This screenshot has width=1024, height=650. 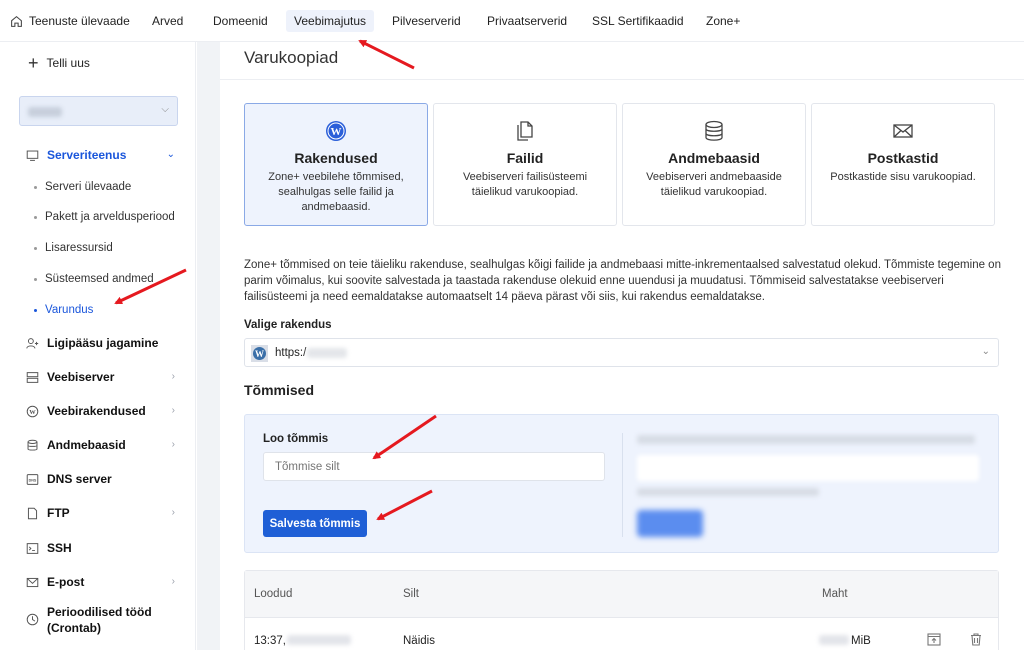 What do you see at coordinates (87, 155) in the screenshot?
I see `sidebar-item-label: Serveriteenus` at bounding box center [87, 155].